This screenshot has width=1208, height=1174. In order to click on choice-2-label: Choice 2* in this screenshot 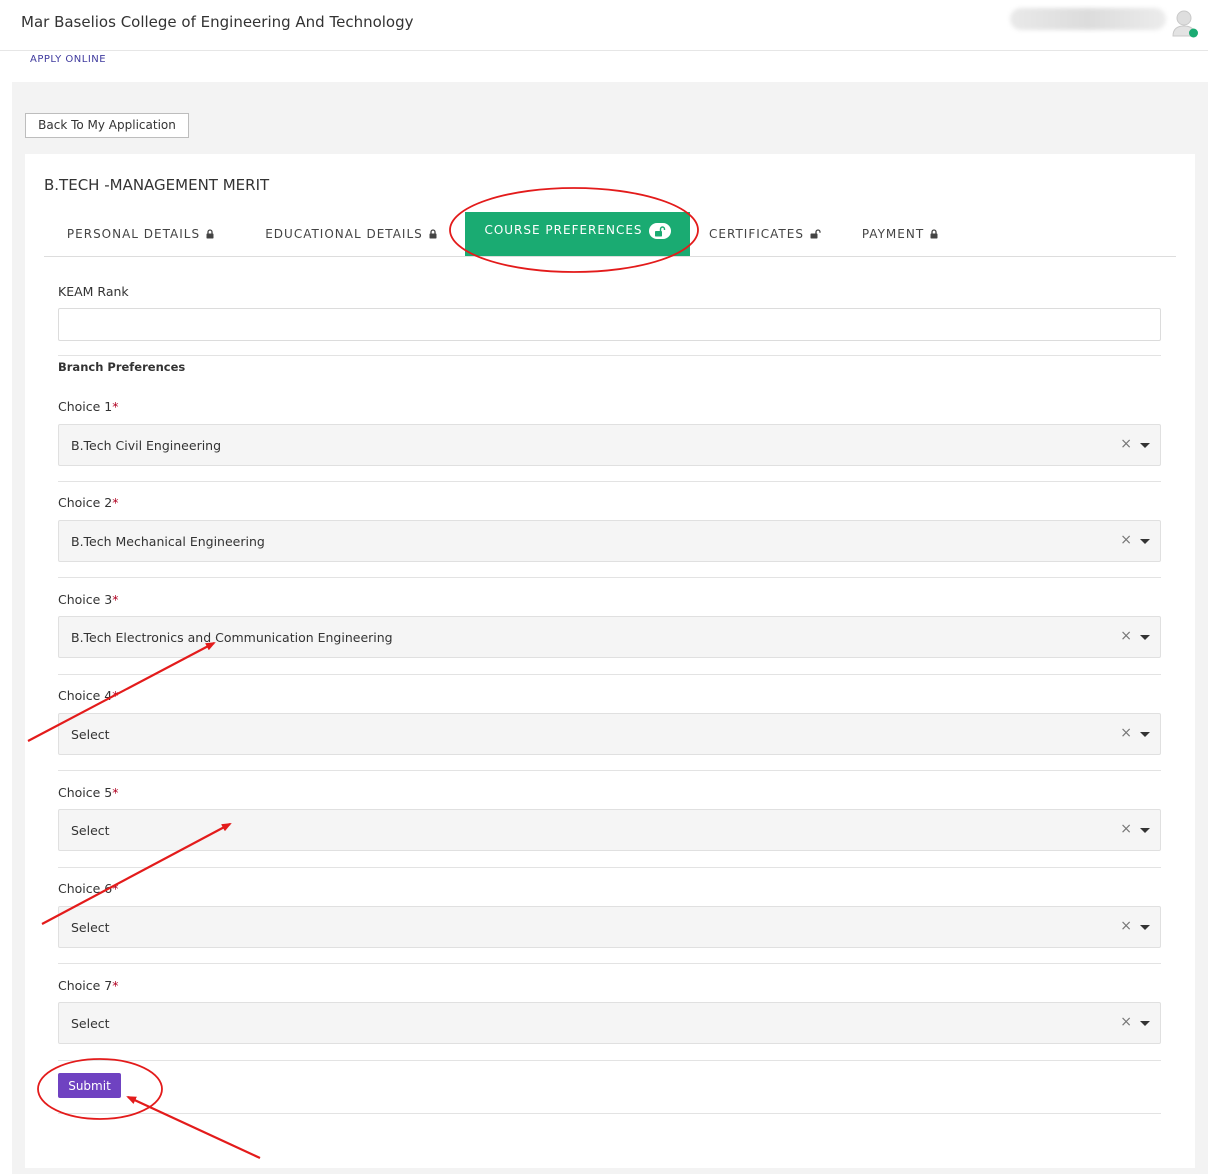, I will do `click(88, 502)`.